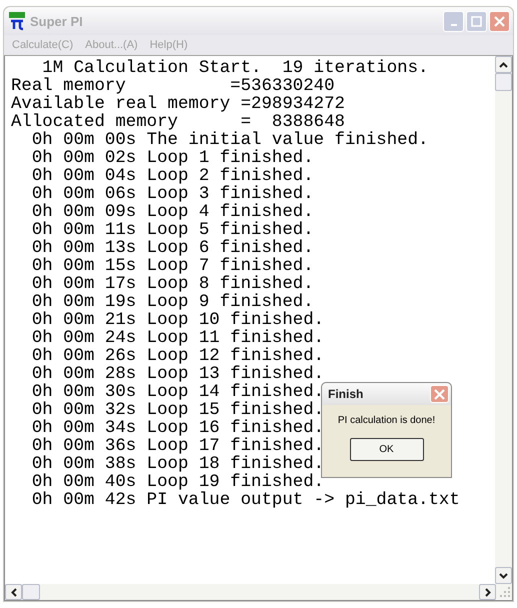  I want to click on horizontal-scrollbar, so click(250, 592).